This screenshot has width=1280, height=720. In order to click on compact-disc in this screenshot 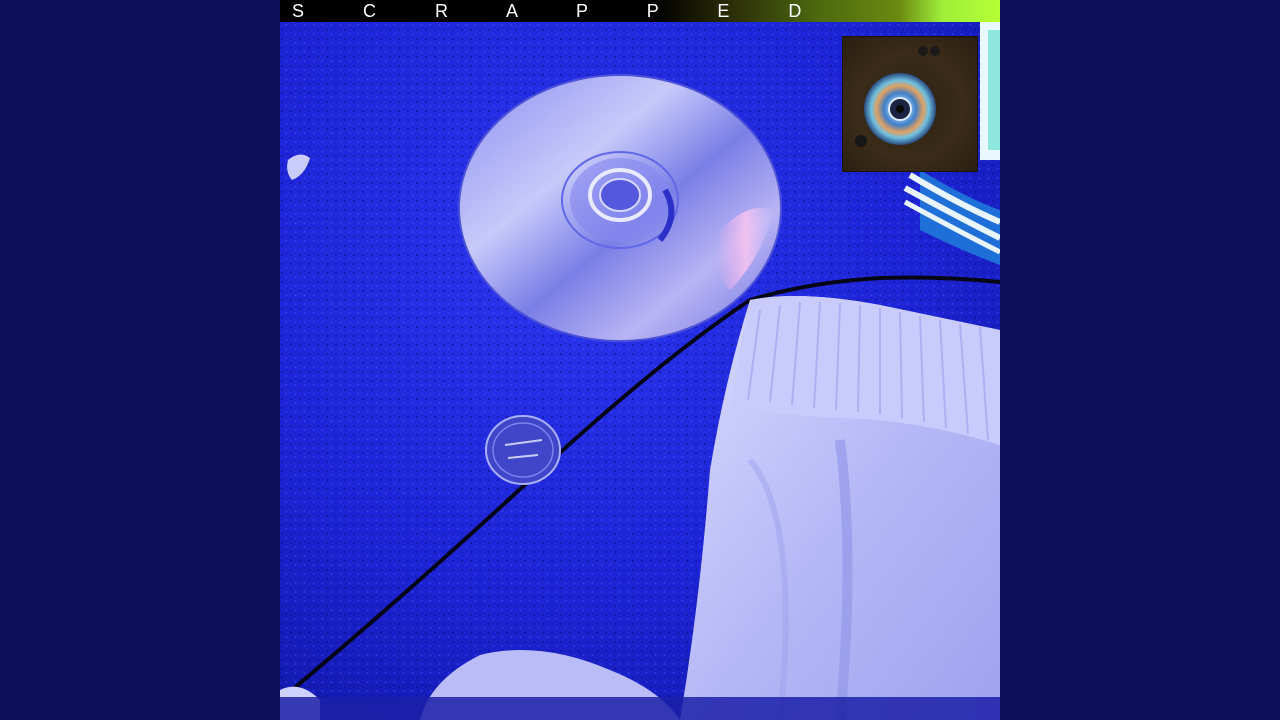, I will do `click(620, 208)`.